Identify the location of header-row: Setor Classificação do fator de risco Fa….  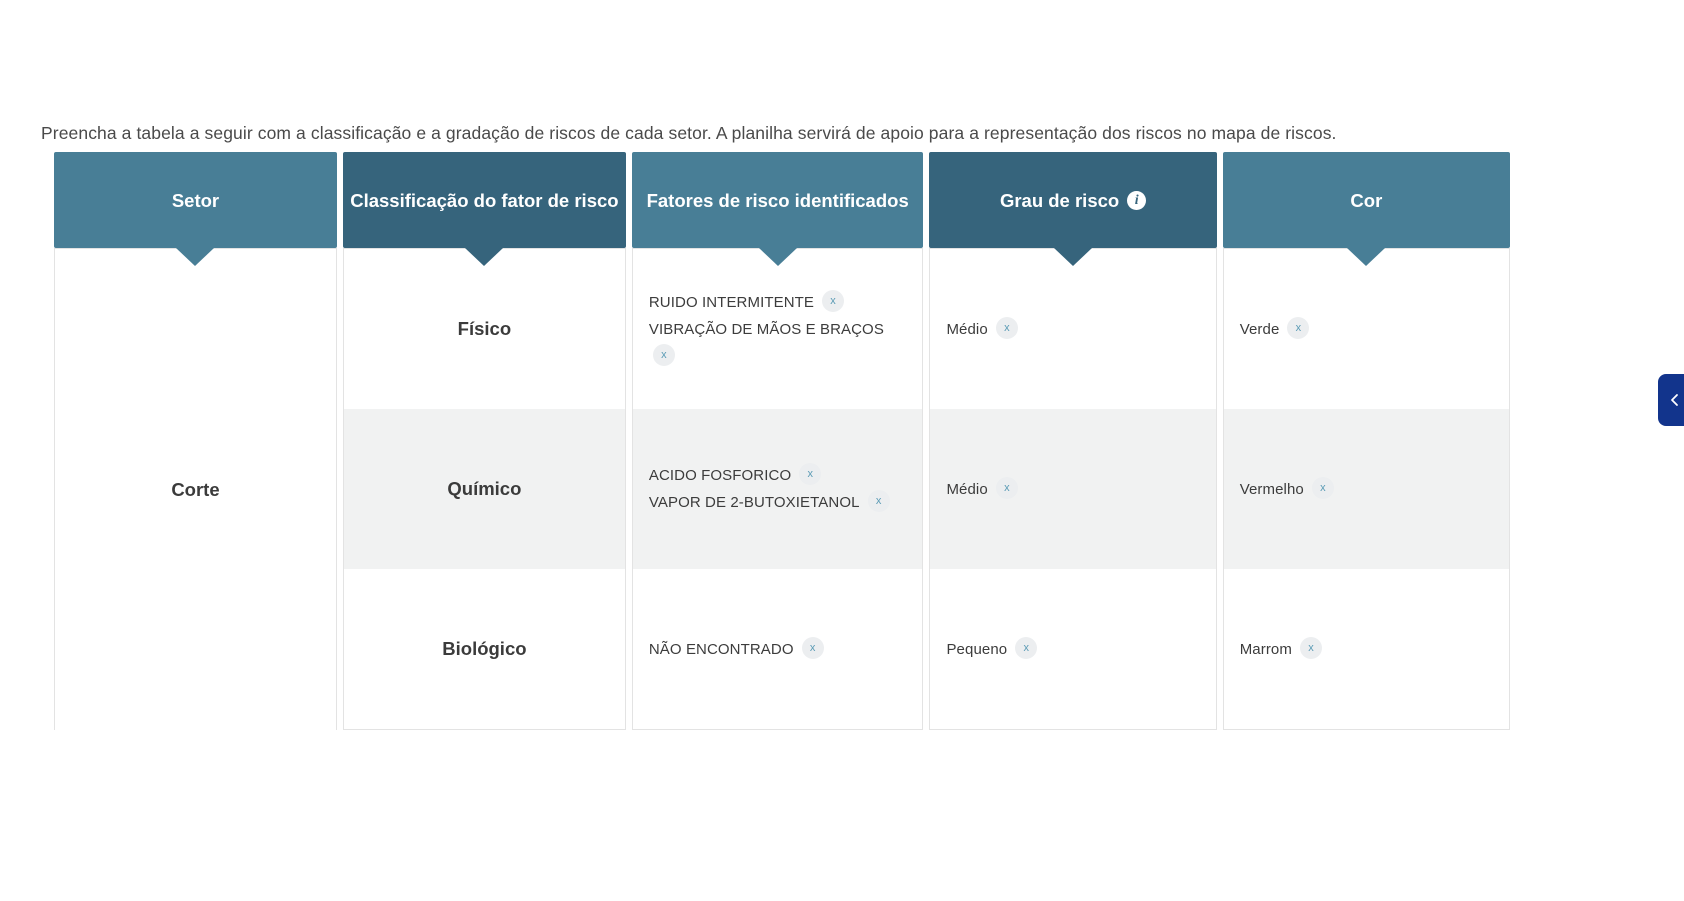
(782, 200).